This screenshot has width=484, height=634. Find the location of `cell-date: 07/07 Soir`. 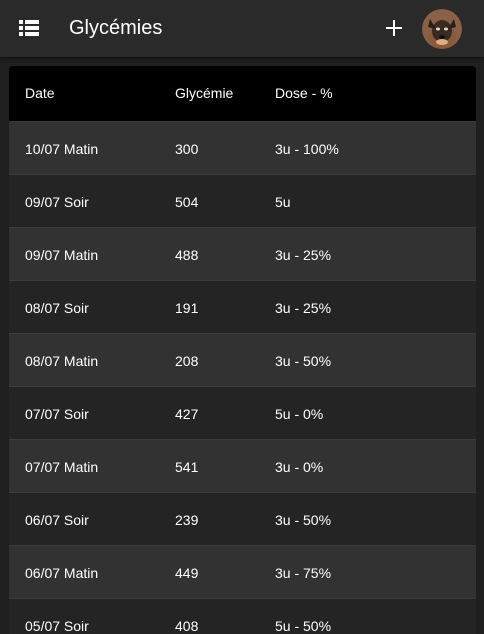

cell-date: 07/07 Soir is located at coordinates (57, 414).